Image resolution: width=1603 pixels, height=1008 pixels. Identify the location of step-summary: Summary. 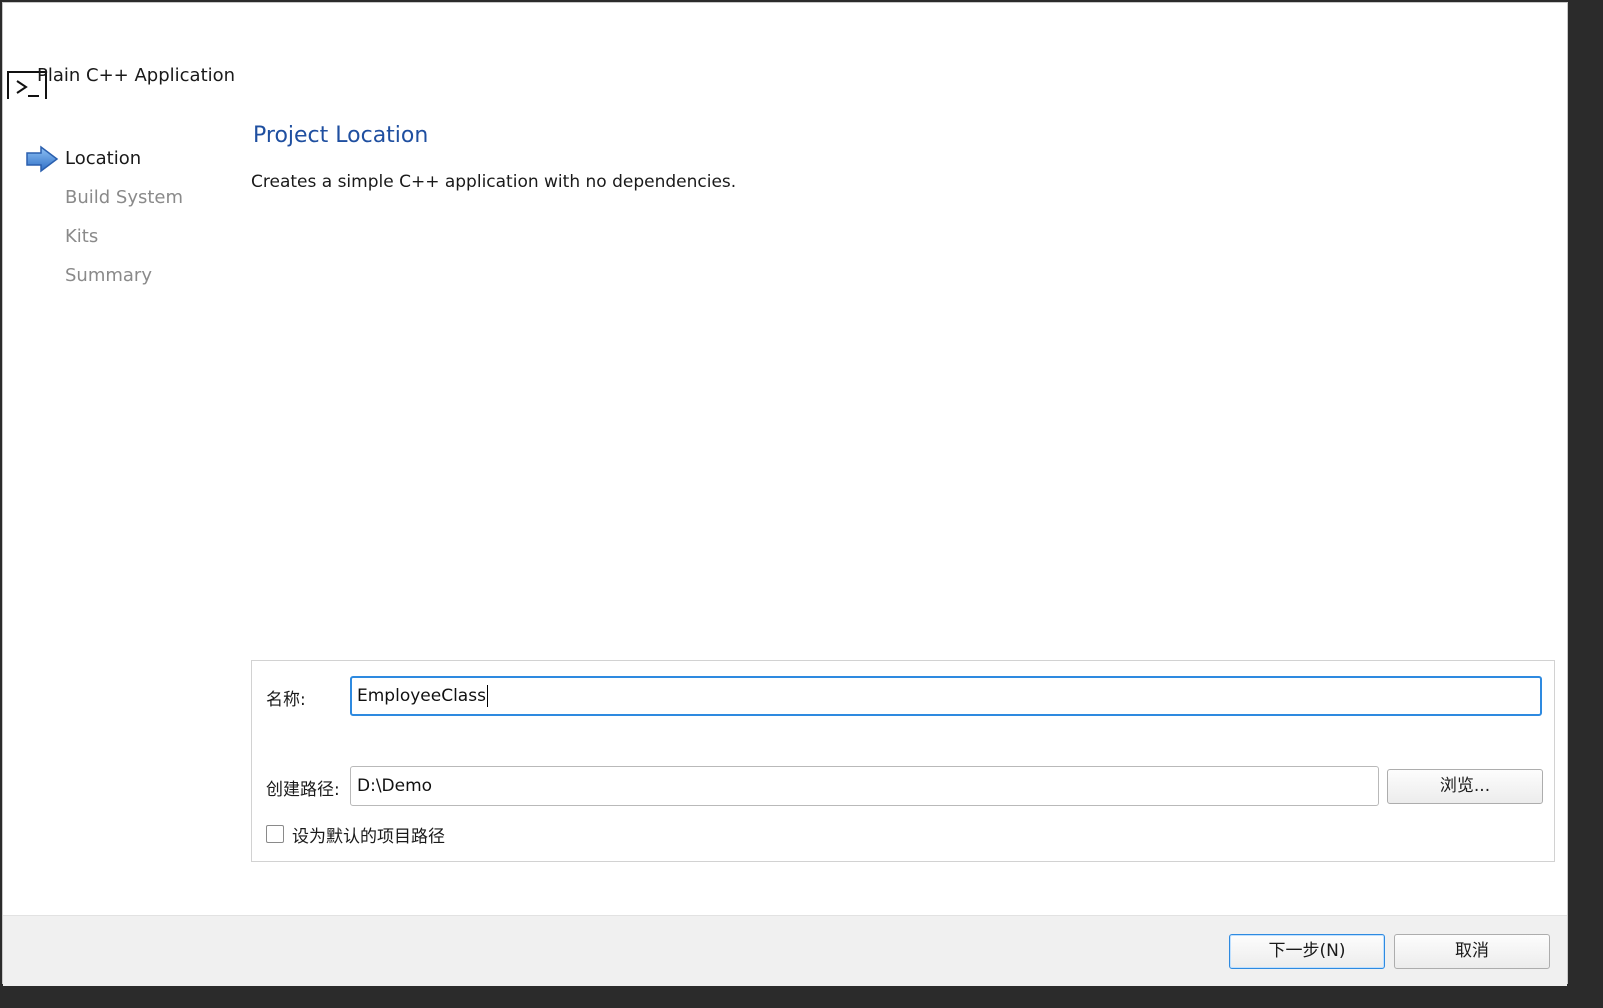
(108, 275).